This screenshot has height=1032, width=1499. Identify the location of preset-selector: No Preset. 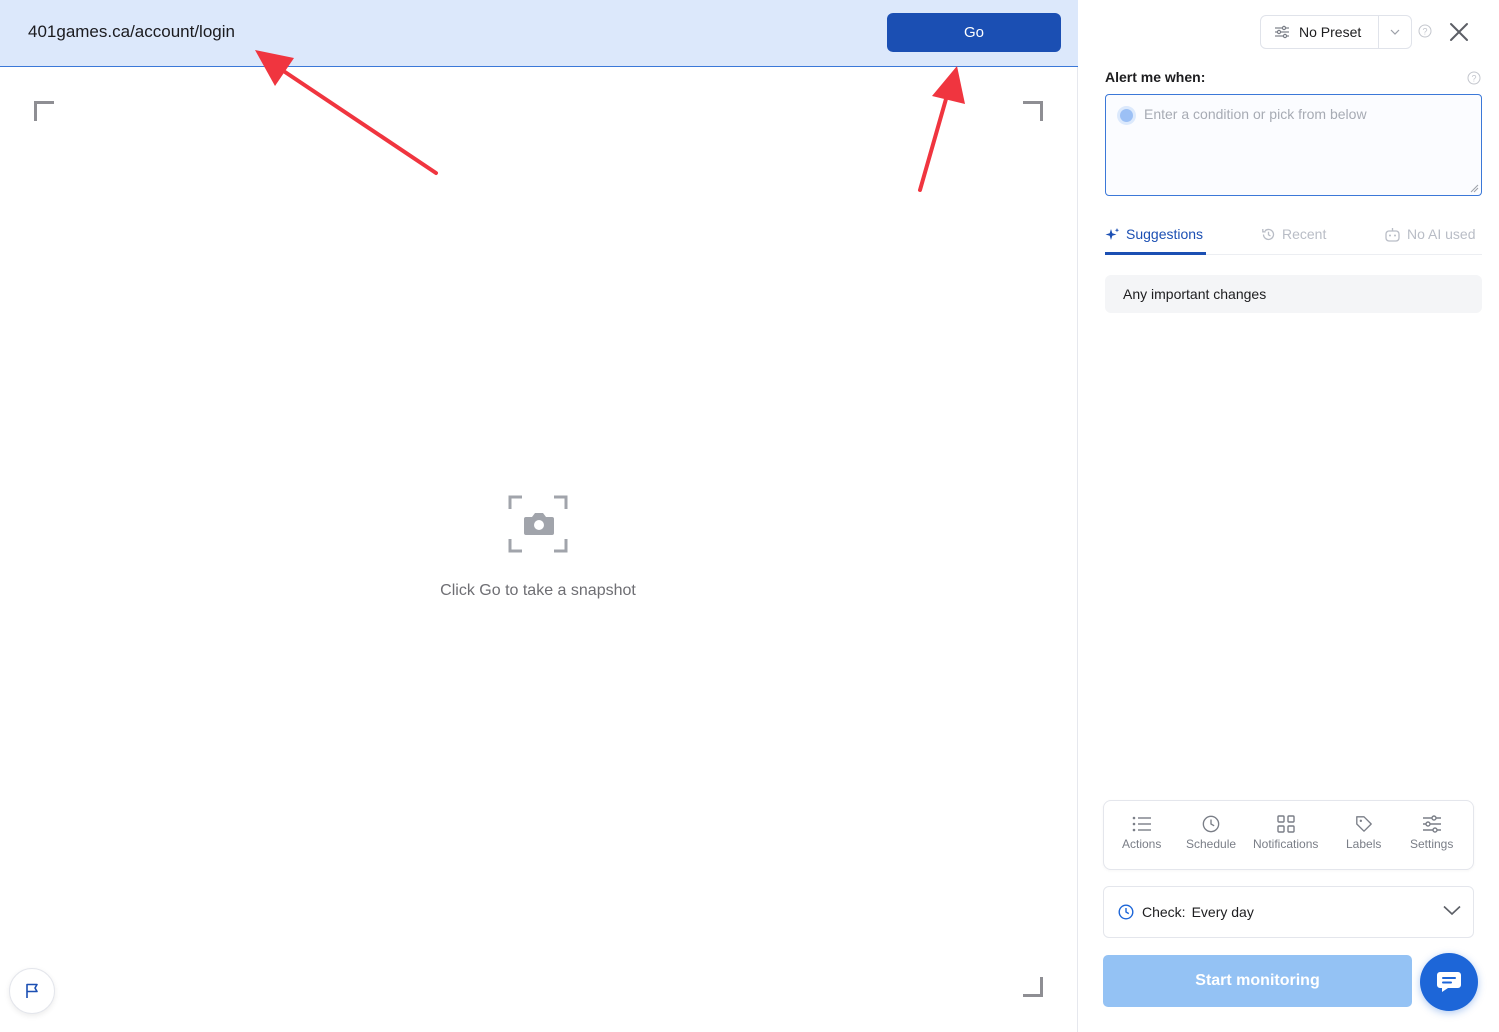
(1336, 32).